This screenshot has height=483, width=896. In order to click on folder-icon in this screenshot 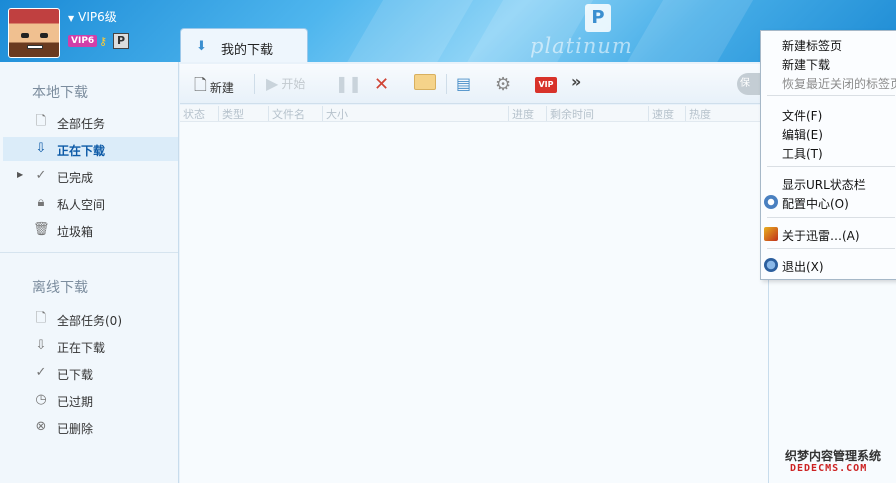, I will do `click(425, 82)`.